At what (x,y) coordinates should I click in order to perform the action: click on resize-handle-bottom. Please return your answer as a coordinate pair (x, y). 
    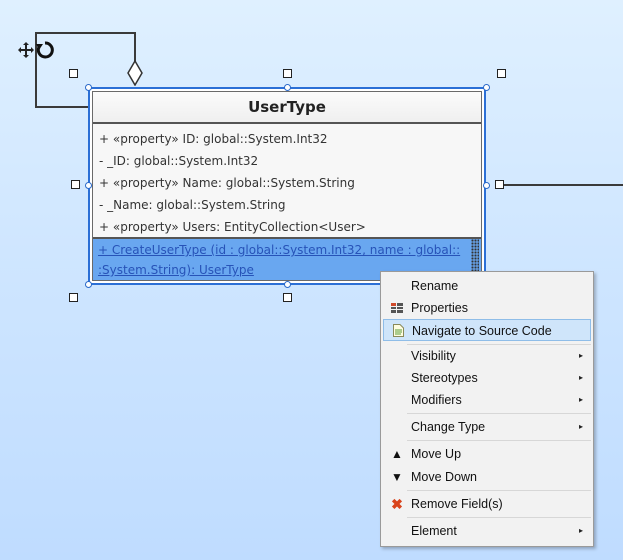
    Looking at the image, I should click on (287, 297).